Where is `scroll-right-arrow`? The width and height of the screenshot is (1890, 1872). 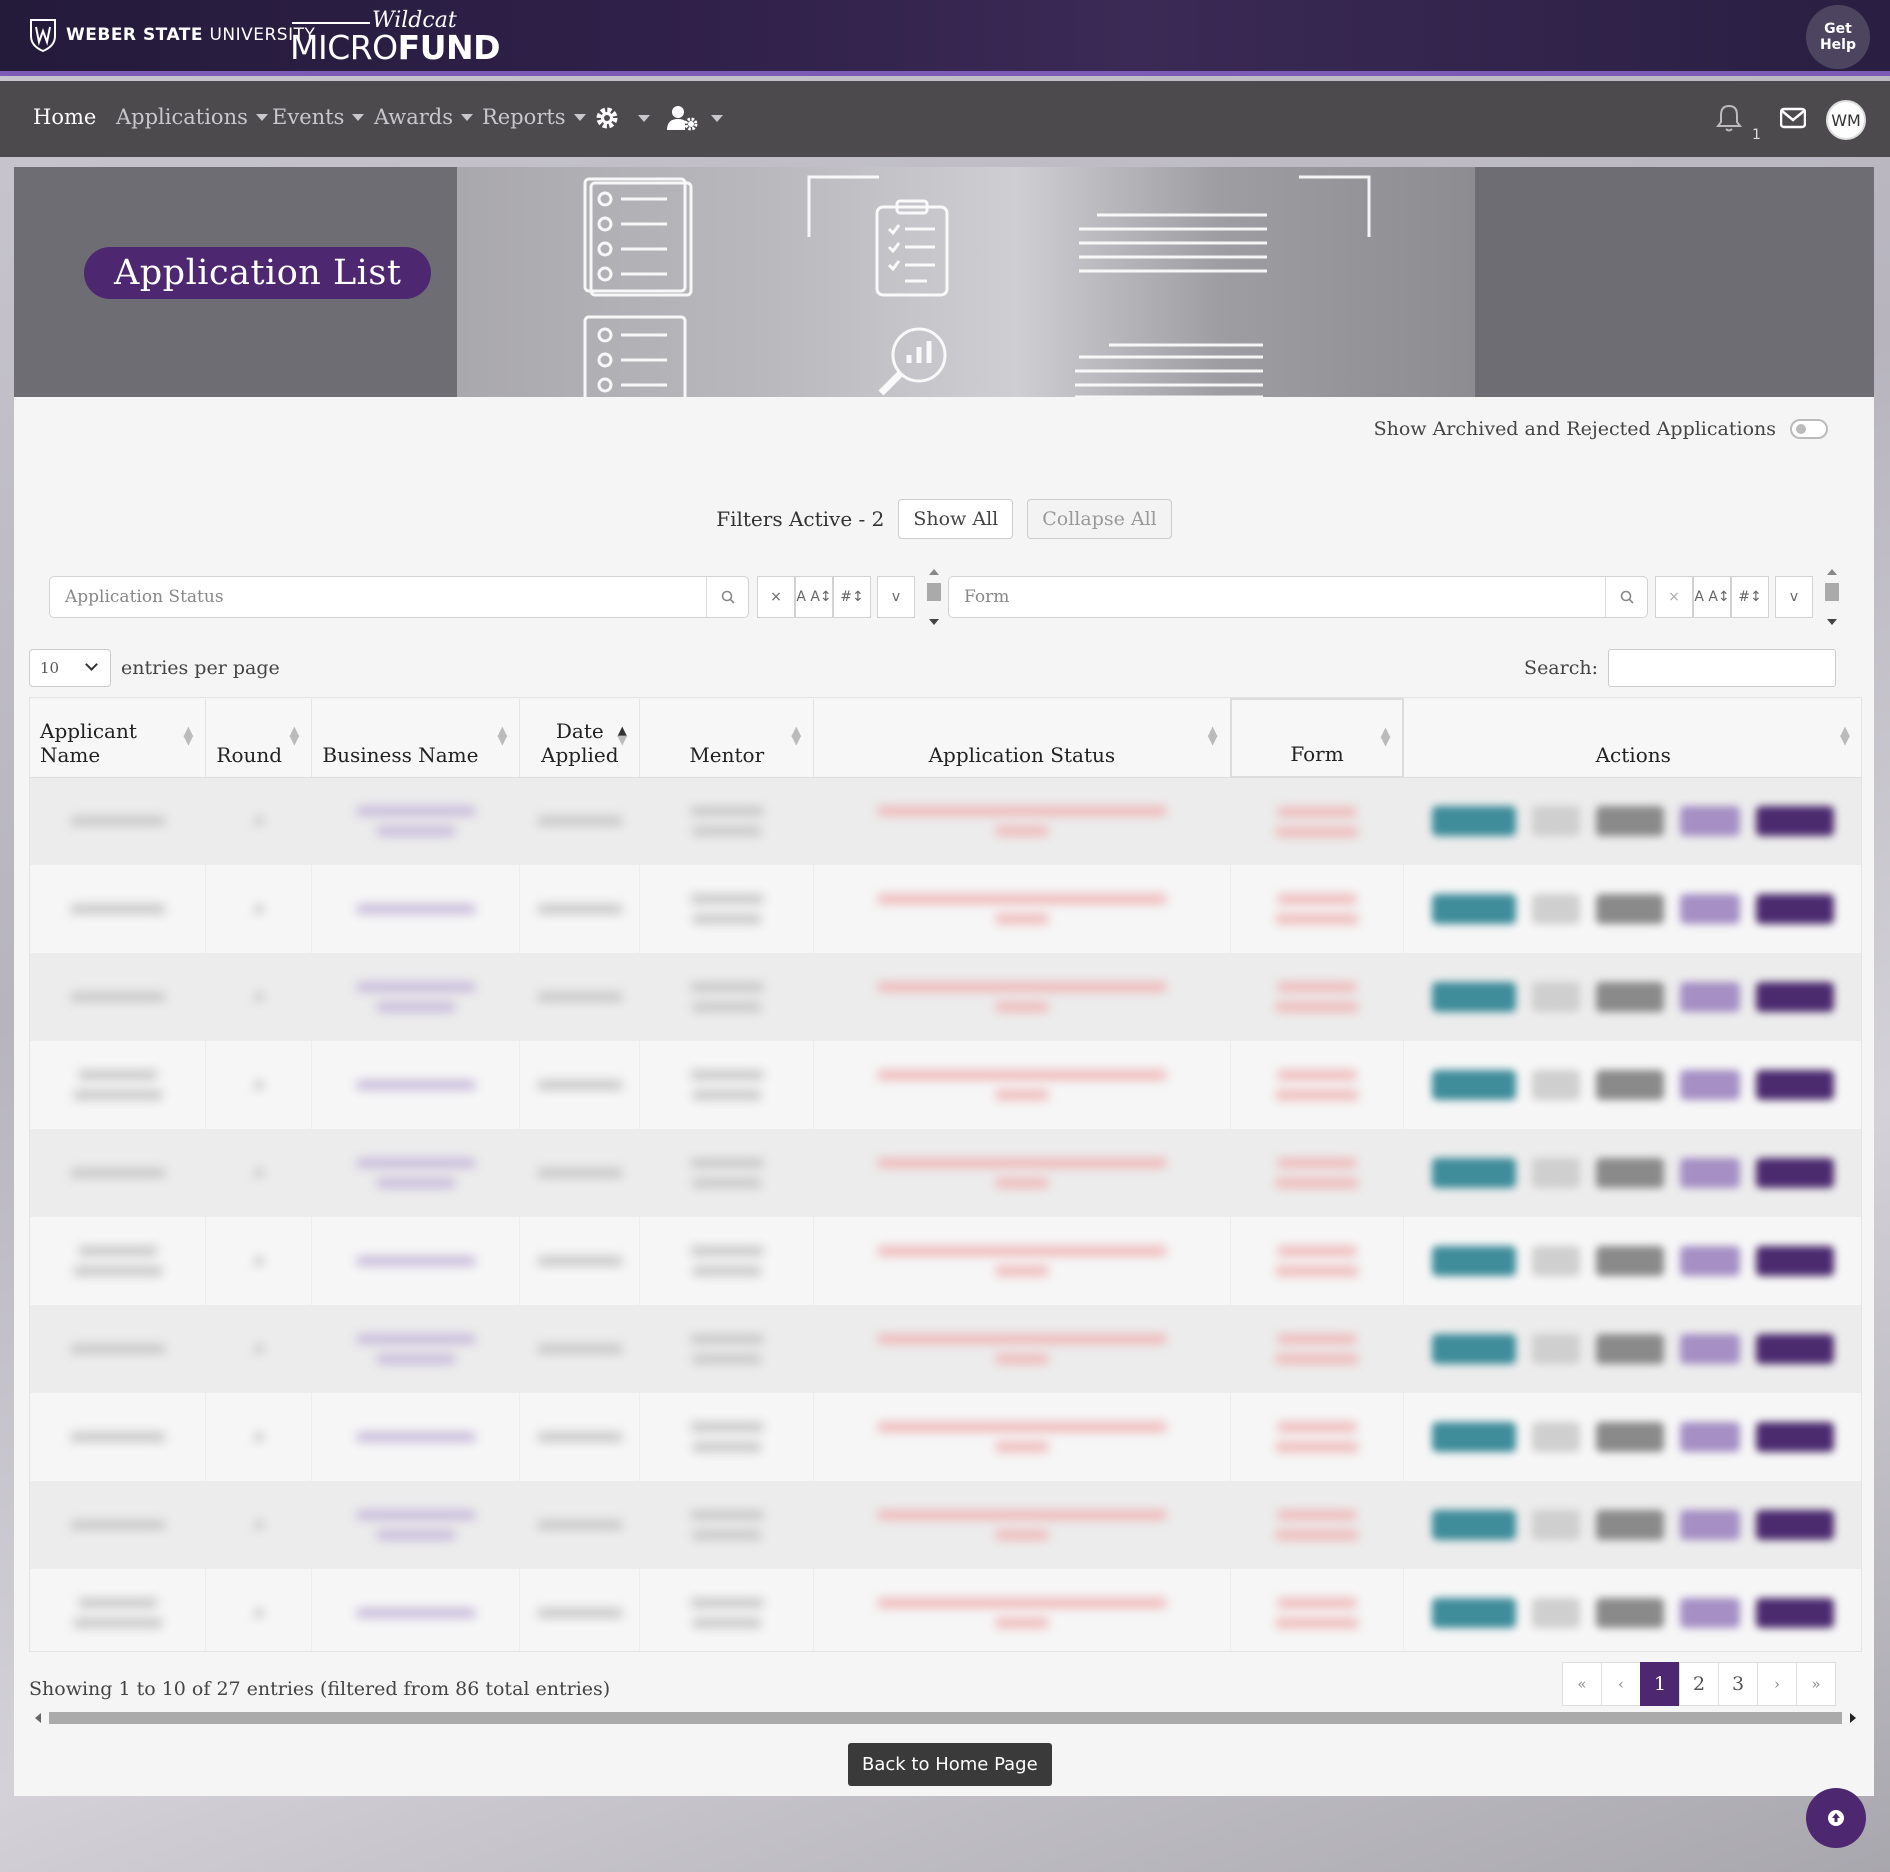
scroll-right-arrow is located at coordinates (1853, 1718).